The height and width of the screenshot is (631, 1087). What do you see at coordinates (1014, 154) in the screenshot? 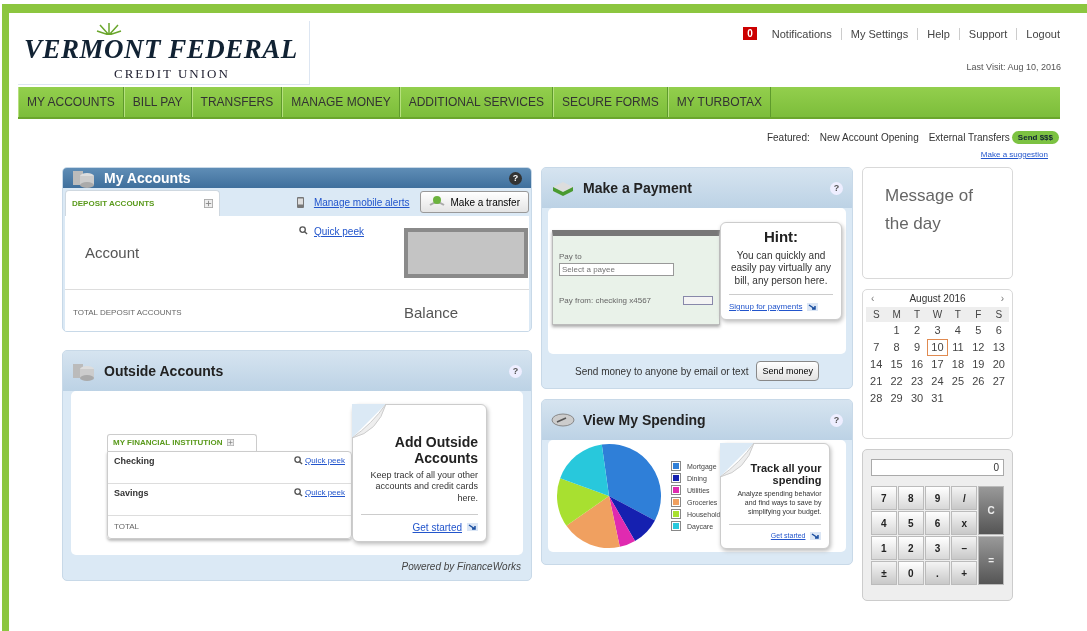
I see `suggestion-link: Make a suggestion` at bounding box center [1014, 154].